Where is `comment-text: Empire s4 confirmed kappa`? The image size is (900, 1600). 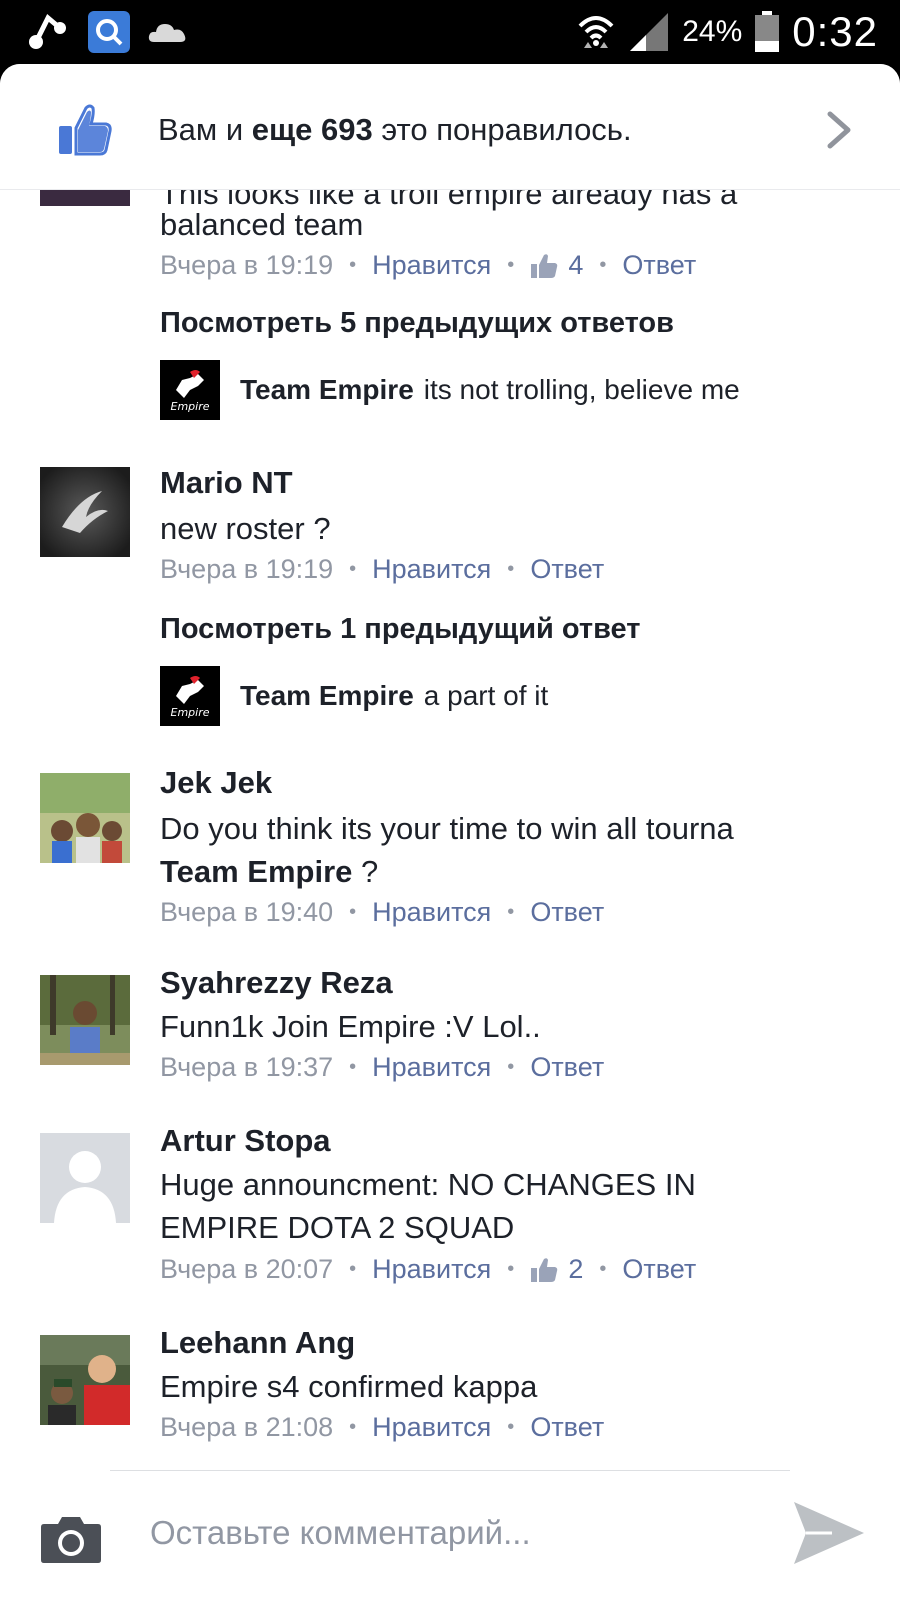
comment-text: Empire s4 confirmed kappa is located at coordinates (349, 1386).